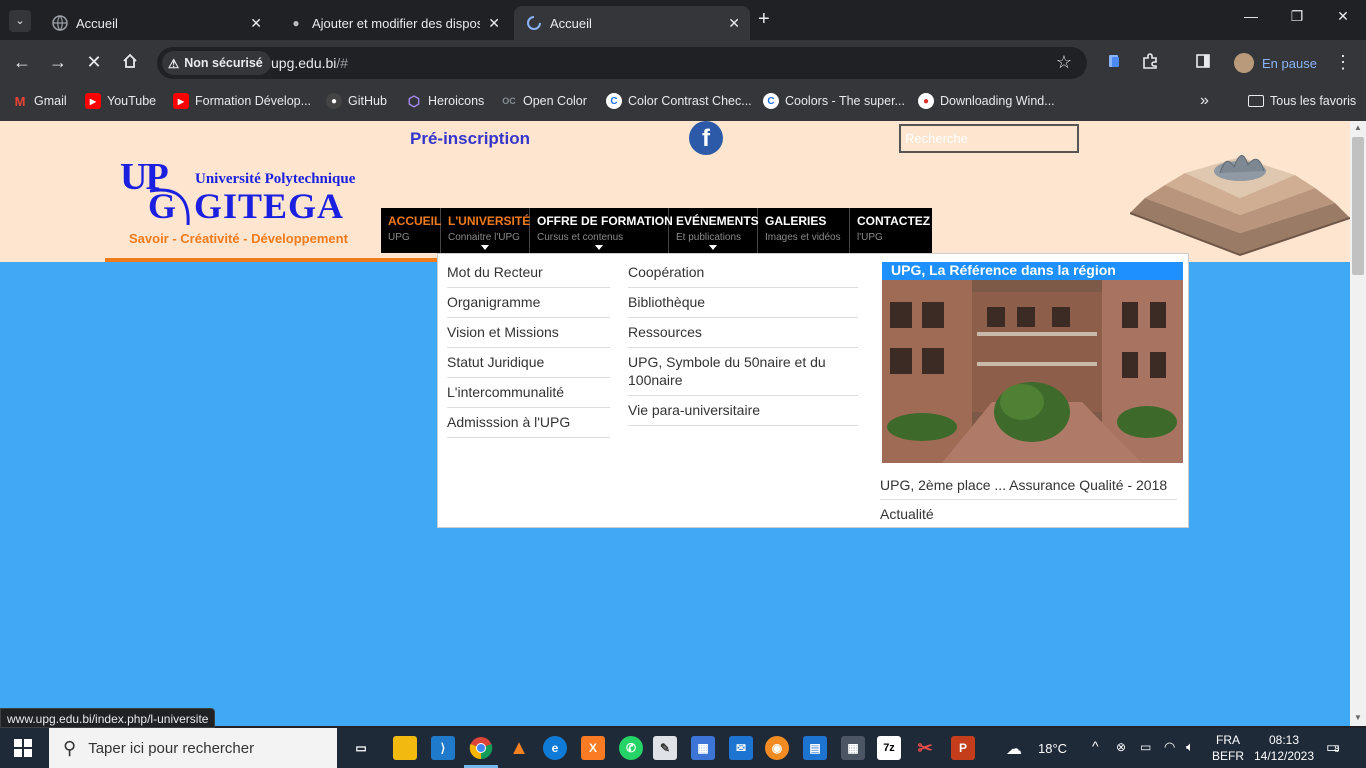 This screenshot has height=768, width=1366. I want to click on menu-kebab-icon: ⋮, so click(1343, 62).